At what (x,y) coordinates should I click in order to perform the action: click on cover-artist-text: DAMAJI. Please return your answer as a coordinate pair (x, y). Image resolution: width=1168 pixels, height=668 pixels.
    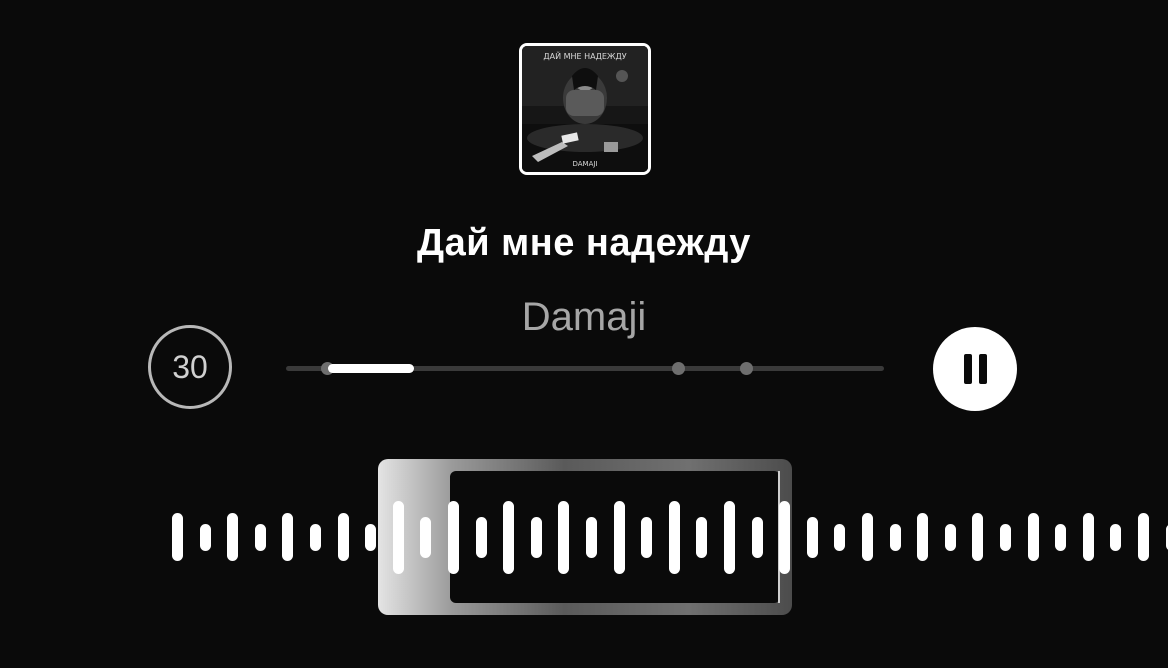
    Looking at the image, I should click on (584, 164).